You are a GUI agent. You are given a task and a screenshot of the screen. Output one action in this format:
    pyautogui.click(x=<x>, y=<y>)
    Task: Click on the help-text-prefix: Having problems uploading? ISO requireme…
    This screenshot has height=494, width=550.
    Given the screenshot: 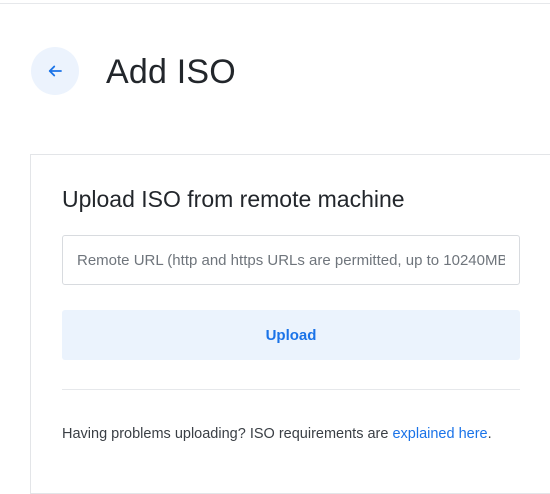 What is the action you would take?
    pyautogui.click(x=227, y=434)
    